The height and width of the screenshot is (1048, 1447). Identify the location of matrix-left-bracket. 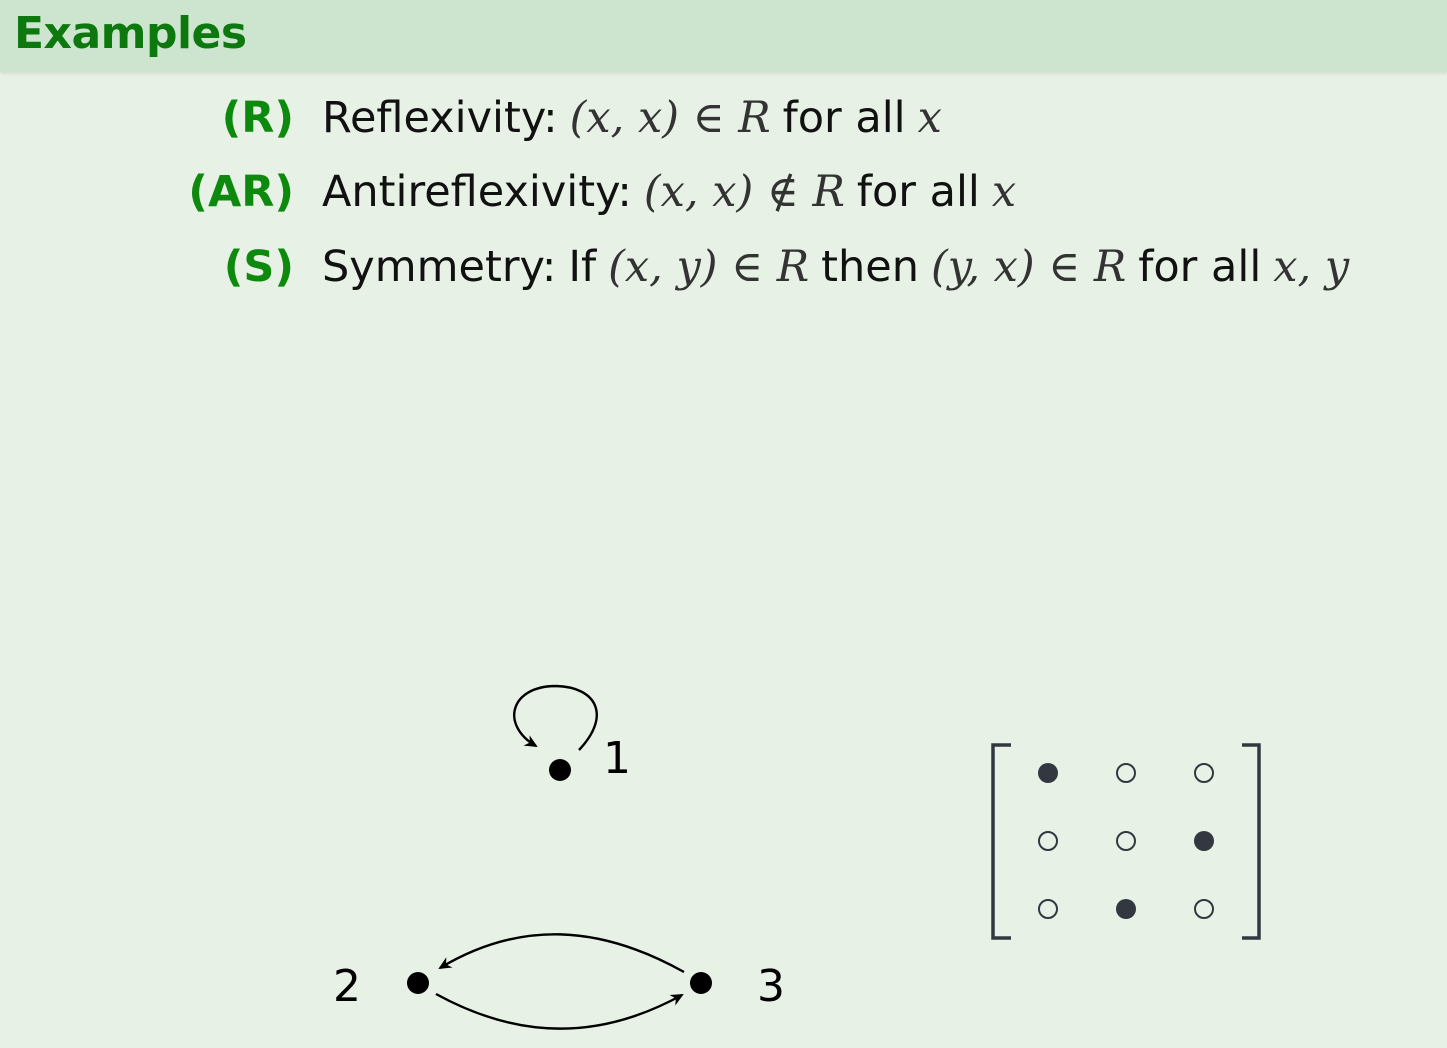
(1001, 841).